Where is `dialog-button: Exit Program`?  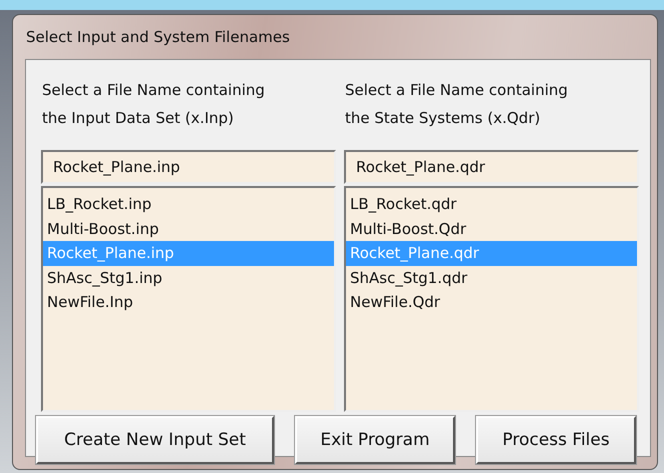 dialog-button: Exit Program is located at coordinates (375, 440).